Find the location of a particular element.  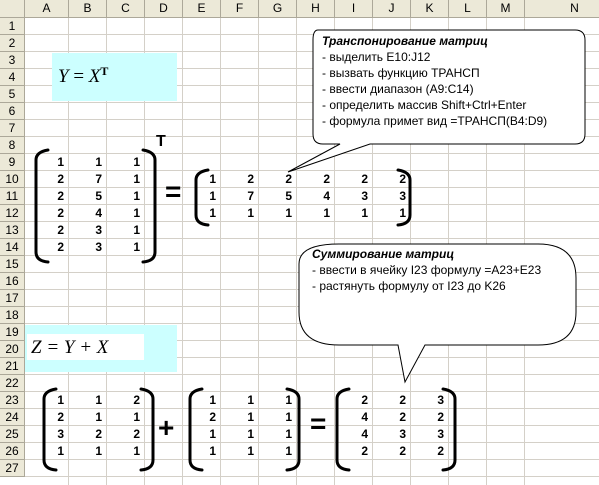

callout-transpose-line: - определить массив Shift+Ctrl+Enter is located at coordinates (424, 105).